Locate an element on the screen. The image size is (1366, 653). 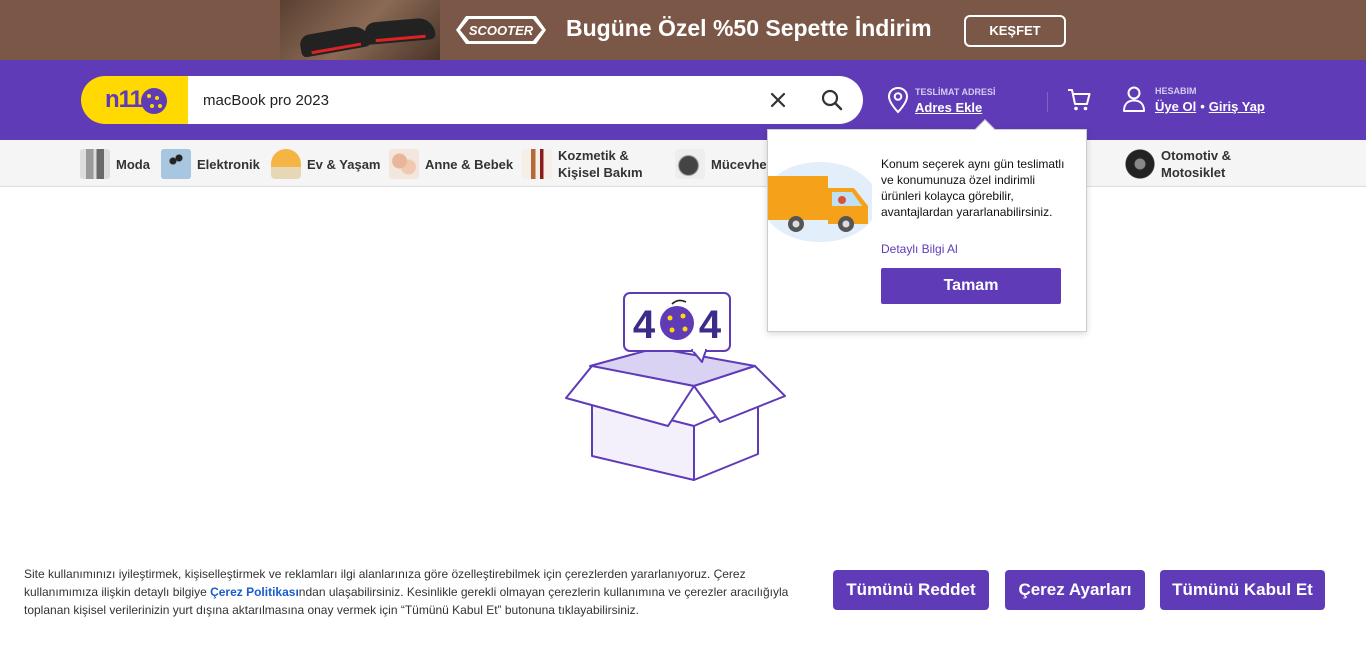
signup-link: Üye Ol is located at coordinates (1175, 106).